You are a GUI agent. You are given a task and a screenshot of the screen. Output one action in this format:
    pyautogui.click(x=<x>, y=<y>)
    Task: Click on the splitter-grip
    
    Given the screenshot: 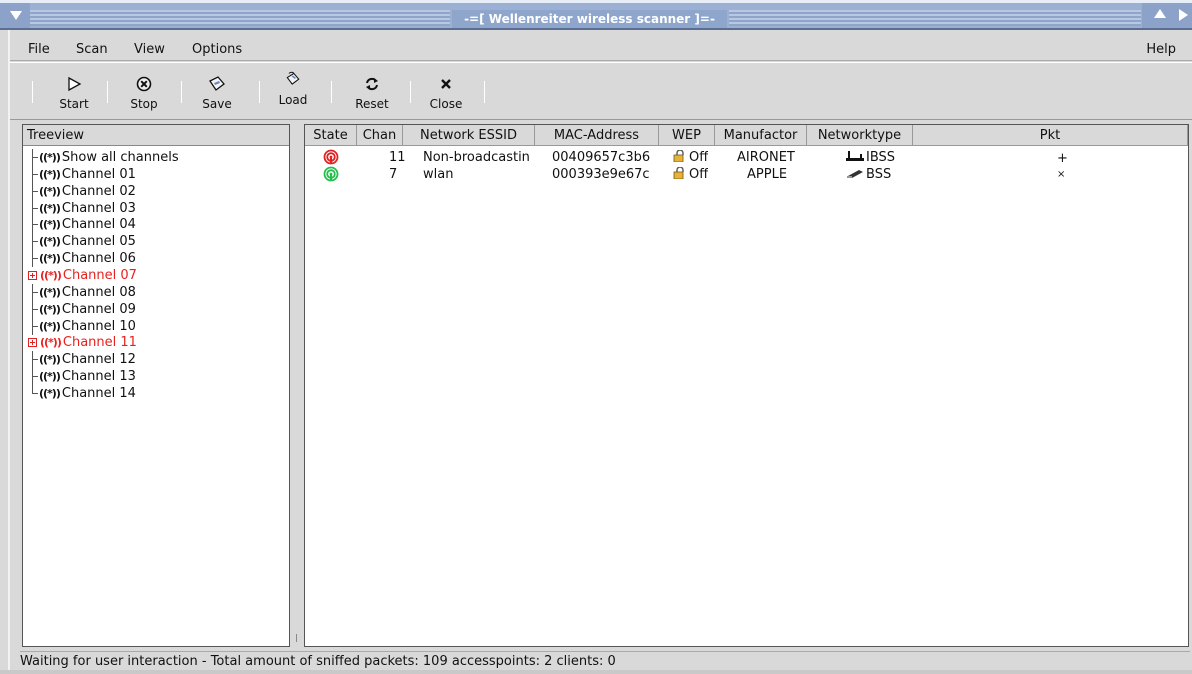 What is the action you would take?
    pyautogui.click(x=298, y=638)
    